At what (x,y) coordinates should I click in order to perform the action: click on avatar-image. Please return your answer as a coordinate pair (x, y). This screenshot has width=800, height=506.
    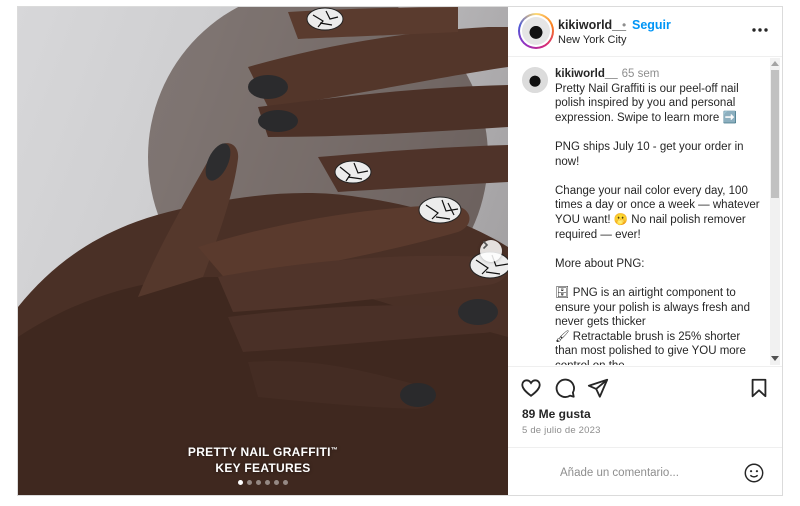
    Looking at the image, I should click on (536, 31).